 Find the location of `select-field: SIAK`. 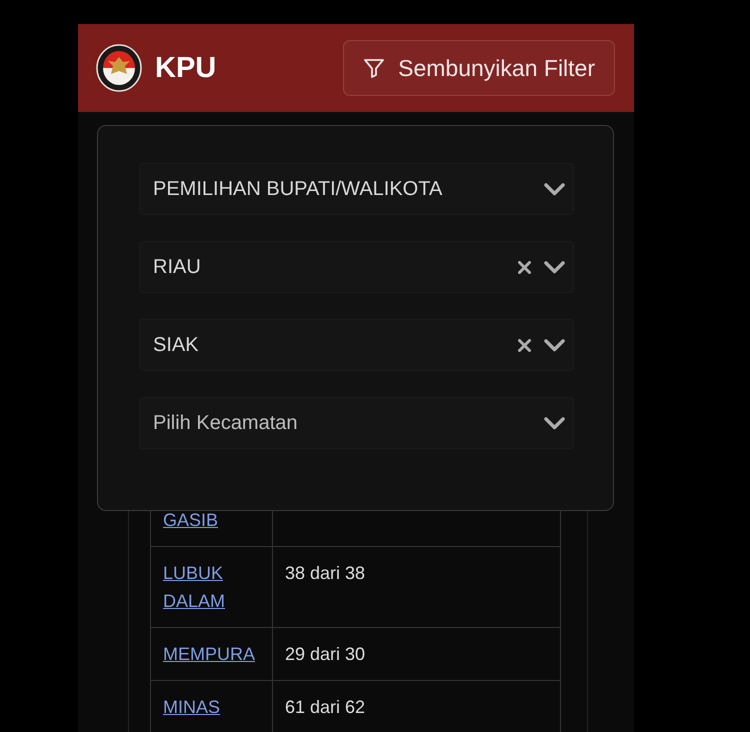

select-field: SIAK is located at coordinates (356, 345).